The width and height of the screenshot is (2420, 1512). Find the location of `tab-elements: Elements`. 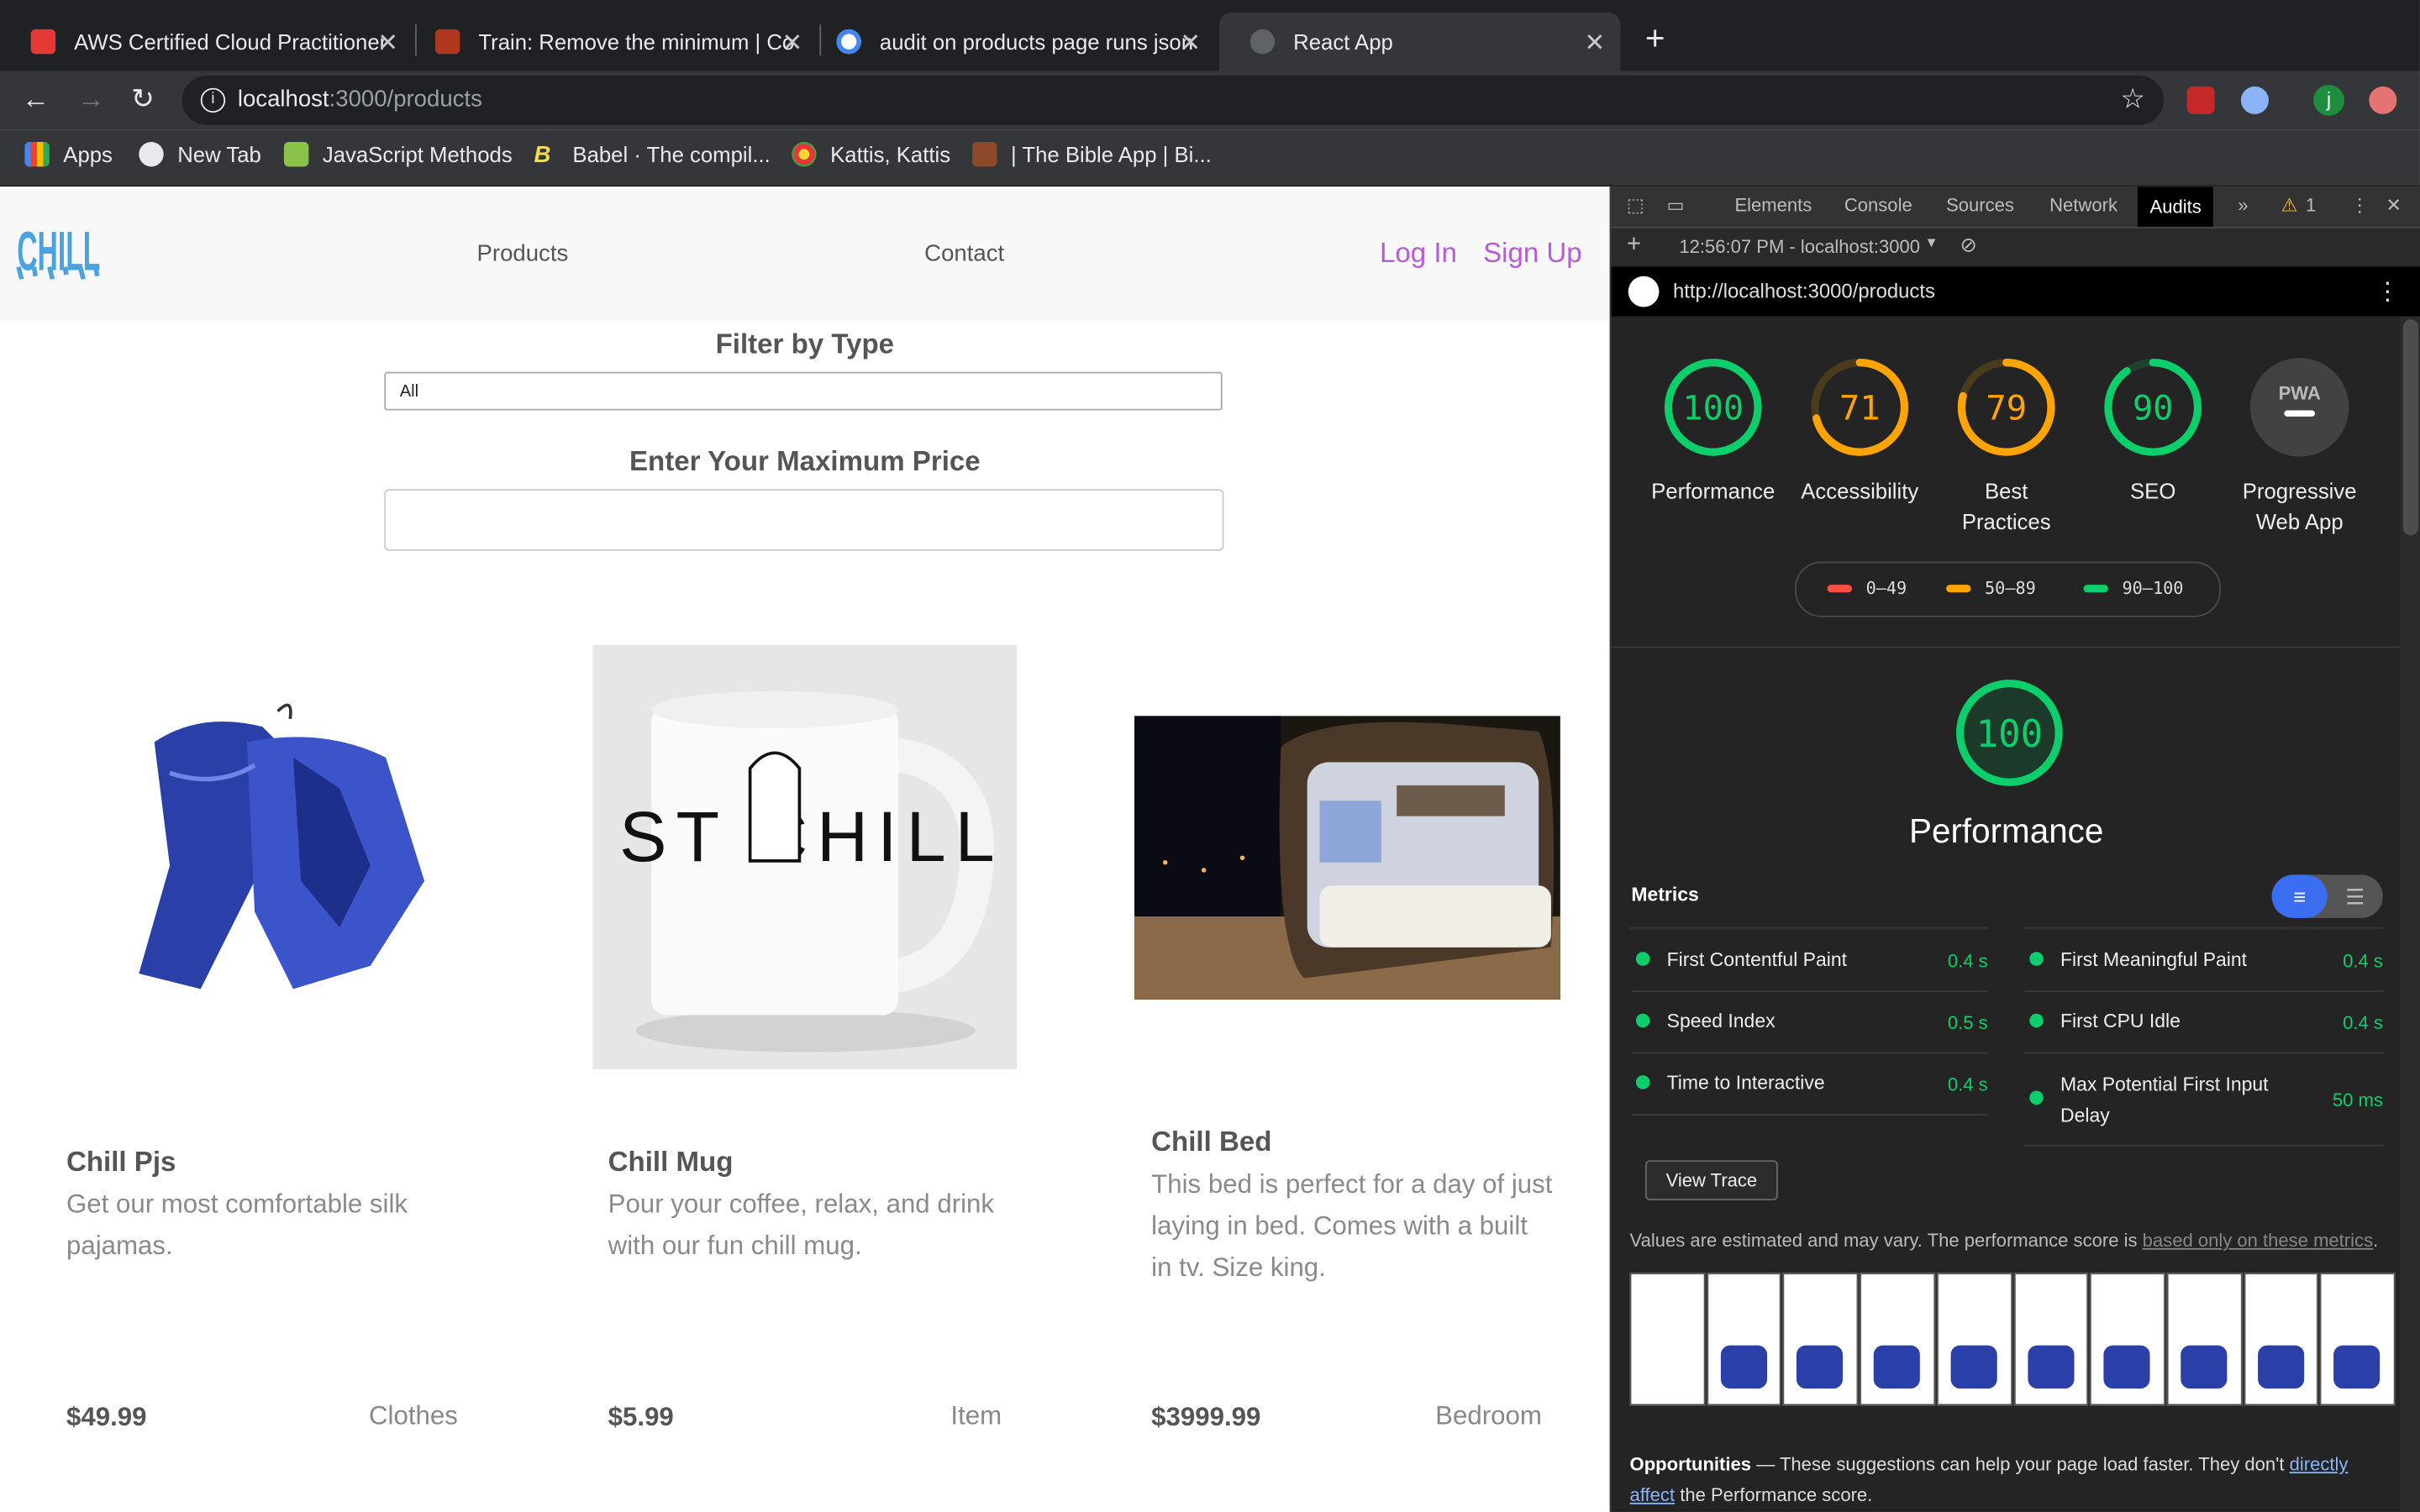

tab-elements: Elements is located at coordinates (1773, 205).